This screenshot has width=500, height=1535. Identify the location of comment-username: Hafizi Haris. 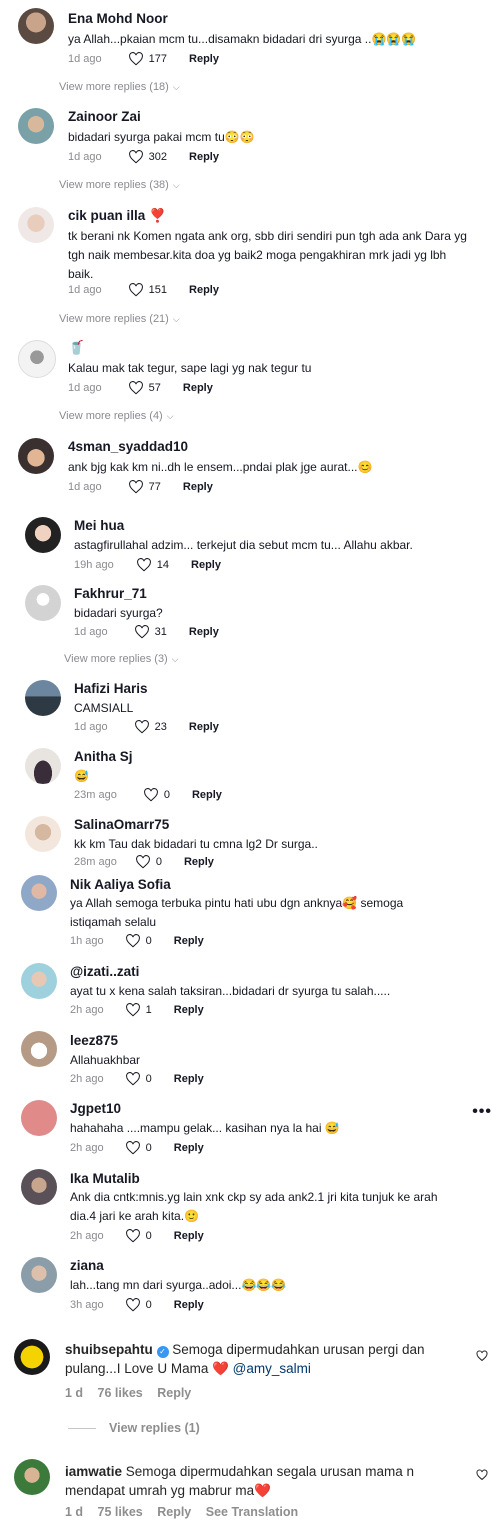
(111, 688).